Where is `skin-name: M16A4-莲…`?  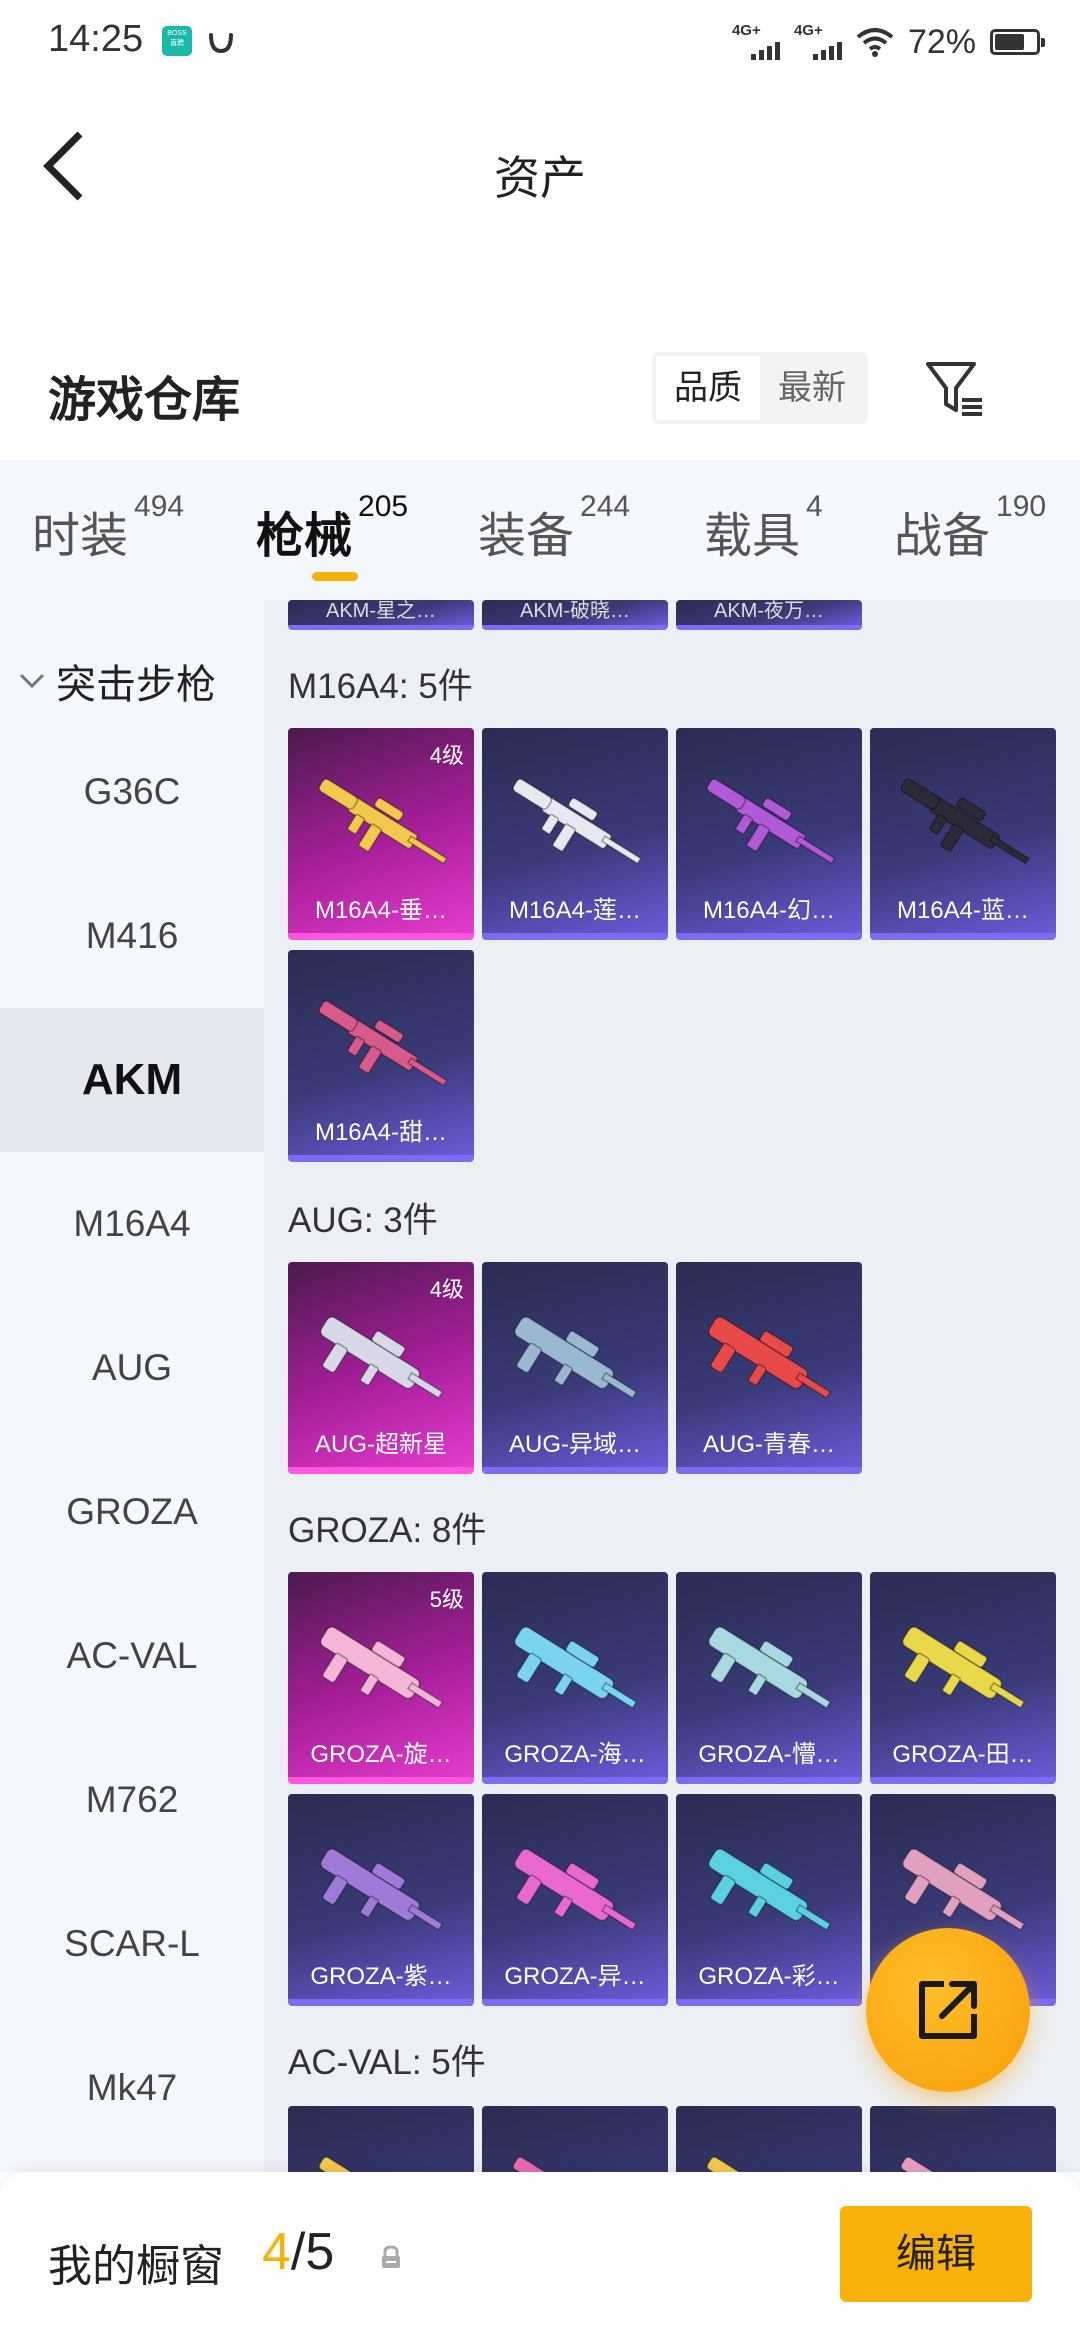 skin-name: M16A4-莲… is located at coordinates (575, 910).